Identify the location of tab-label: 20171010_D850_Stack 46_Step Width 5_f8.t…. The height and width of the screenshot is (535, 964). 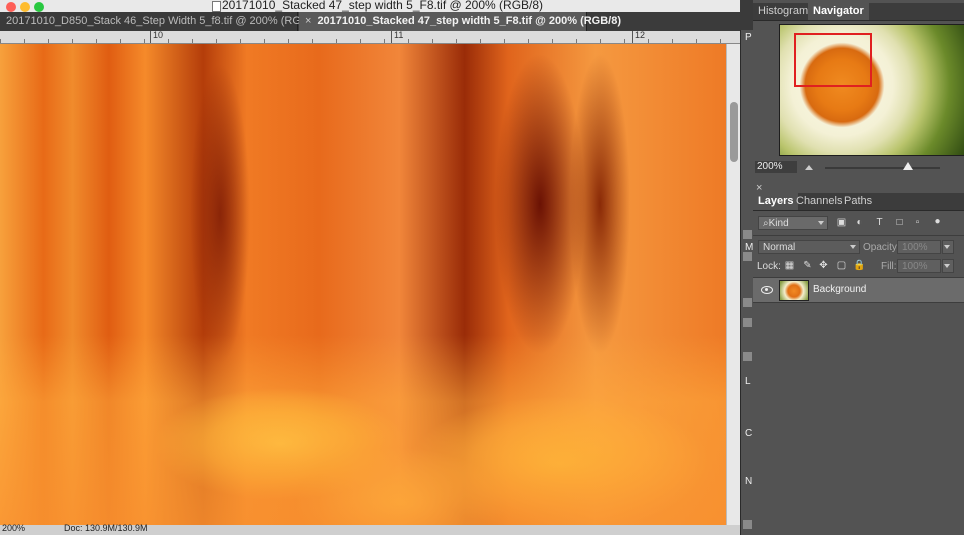
(164, 21).